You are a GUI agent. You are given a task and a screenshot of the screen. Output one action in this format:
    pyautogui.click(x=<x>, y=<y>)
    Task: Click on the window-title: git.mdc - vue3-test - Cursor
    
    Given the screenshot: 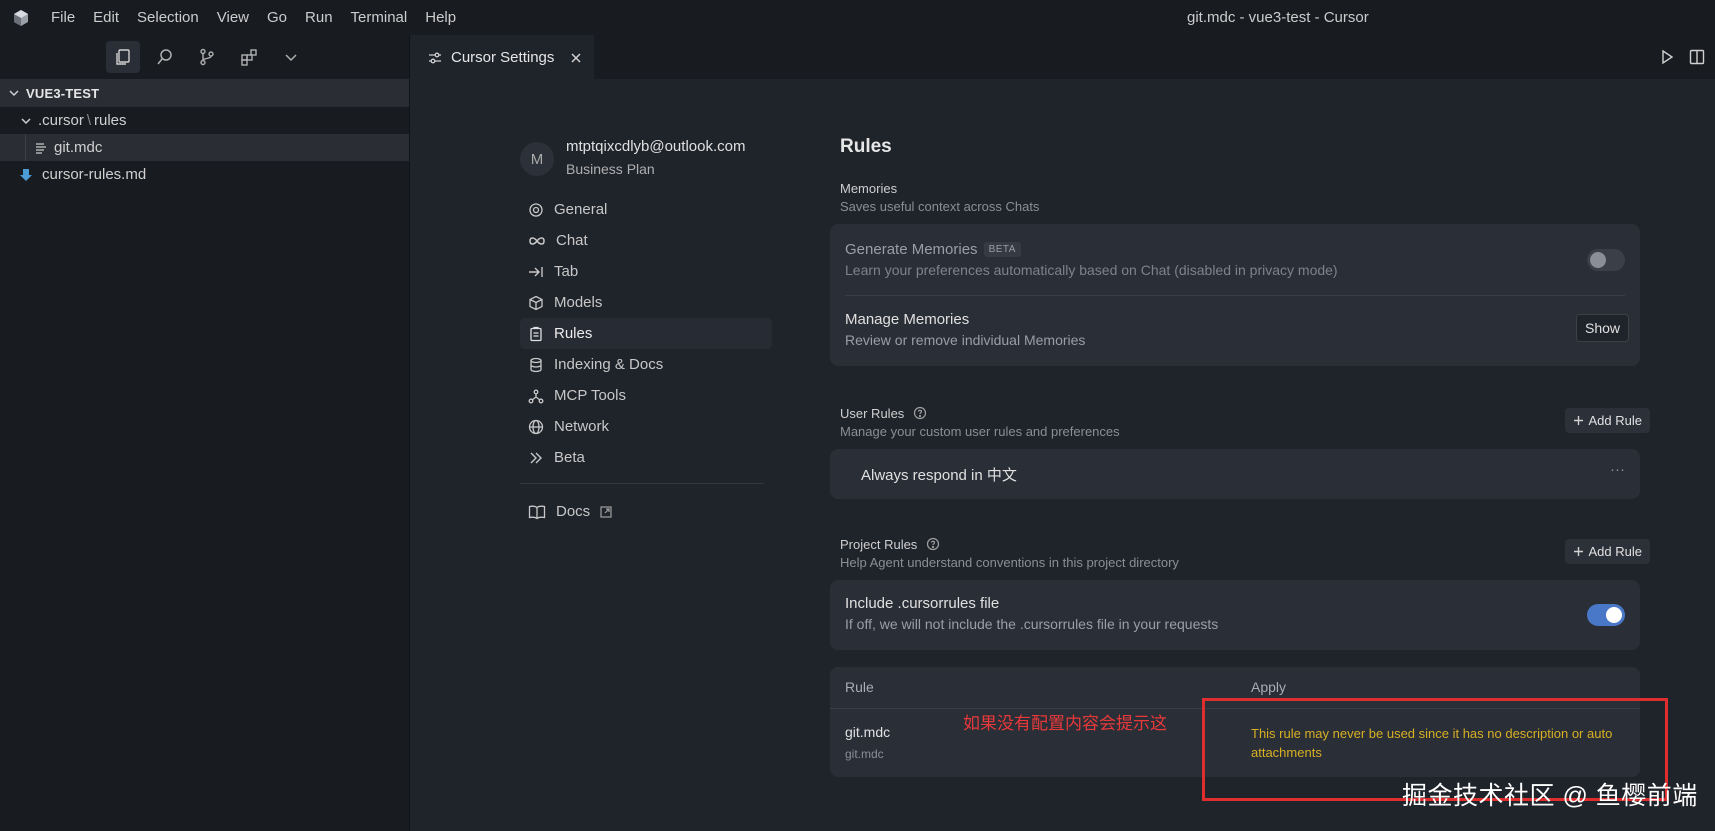 What is the action you would take?
    pyautogui.click(x=1278, y=17)
    